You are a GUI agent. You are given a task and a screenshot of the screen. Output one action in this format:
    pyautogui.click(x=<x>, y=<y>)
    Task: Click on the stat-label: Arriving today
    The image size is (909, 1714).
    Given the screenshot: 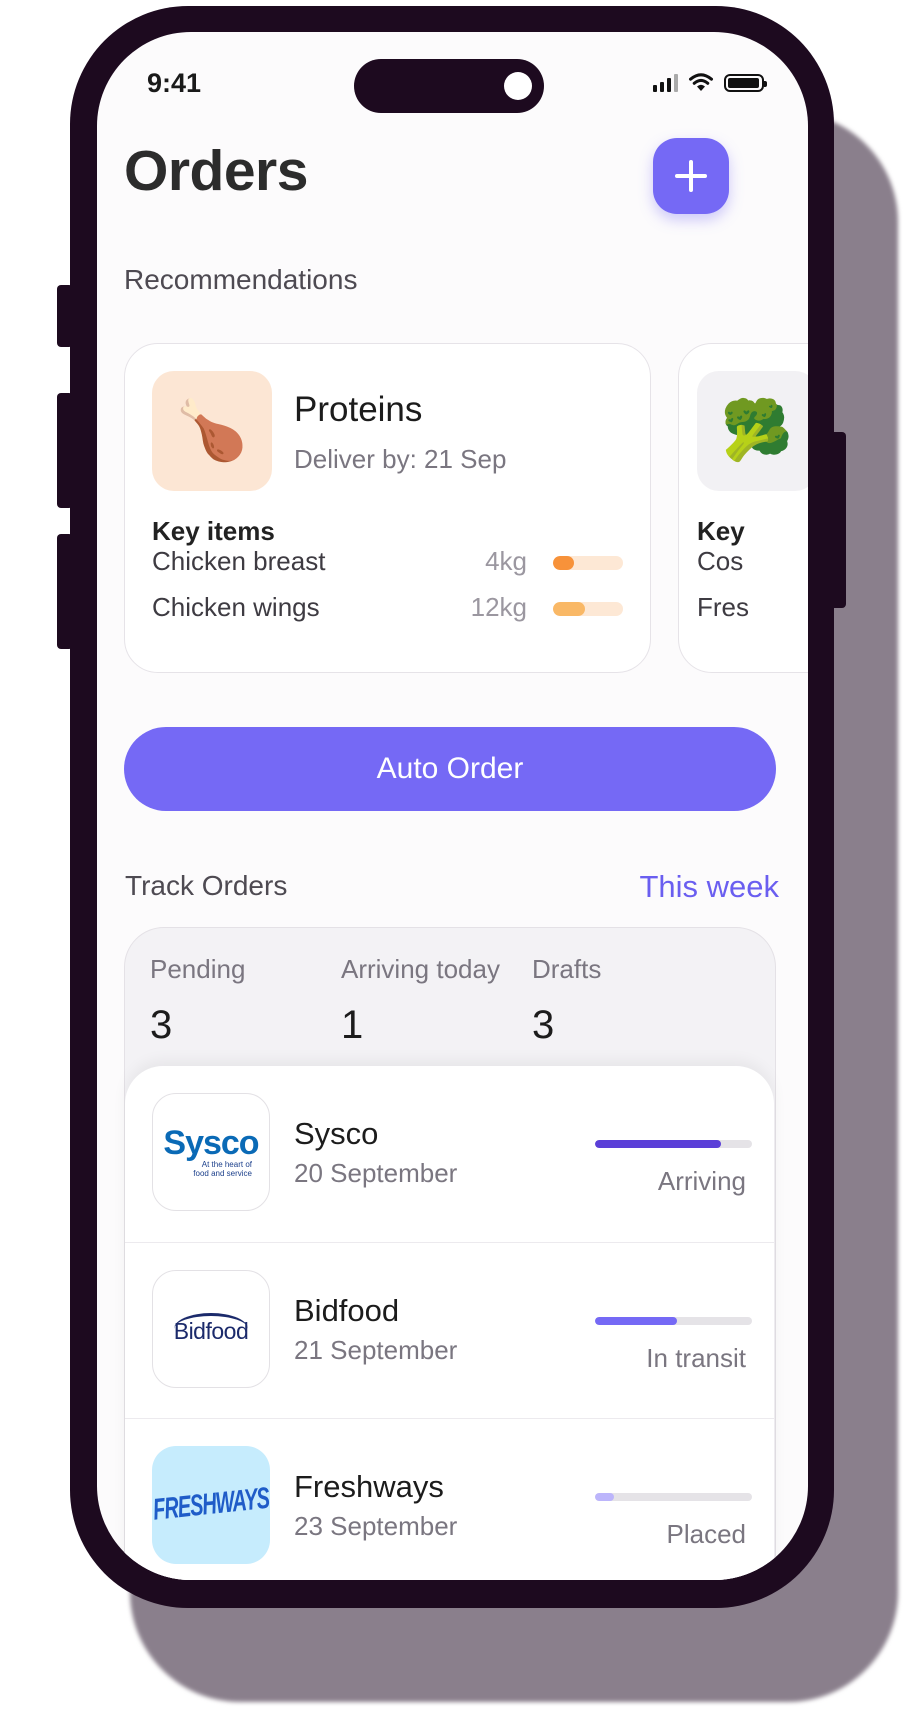 What is the action you would take?
    pyautogui.click(x=420, y=969)
    